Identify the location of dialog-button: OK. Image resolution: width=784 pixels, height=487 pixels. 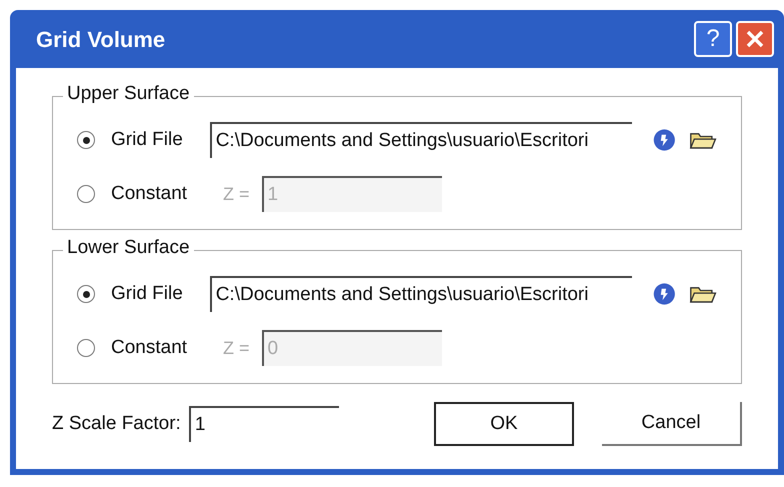
(504, 424).